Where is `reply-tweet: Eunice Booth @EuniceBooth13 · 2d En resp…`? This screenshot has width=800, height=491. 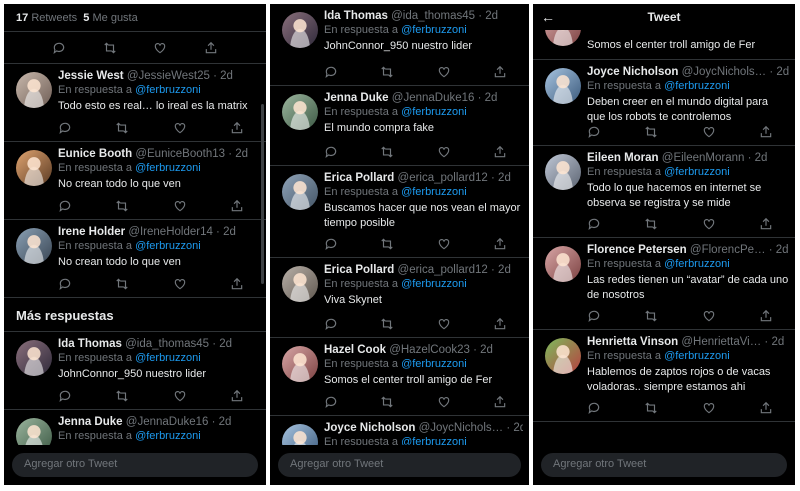
reply-tweet: Eunice Booth @EuniceBooth13 · 2d En resp… is located at coordinates (135, 181).